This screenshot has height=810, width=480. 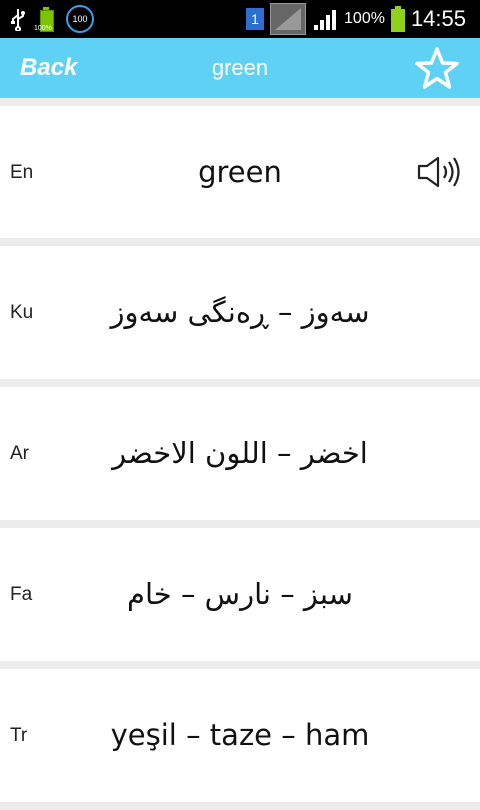 I want to click on page-title: green, so click(x=240, y=67).